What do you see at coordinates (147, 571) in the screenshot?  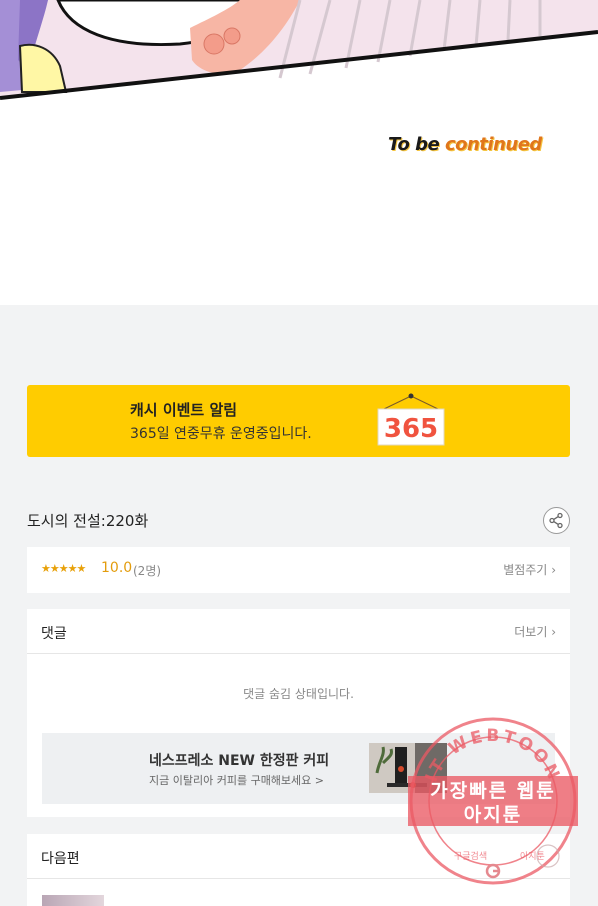 I see `rating-count: (2명)` at bounding box center [147, 571].